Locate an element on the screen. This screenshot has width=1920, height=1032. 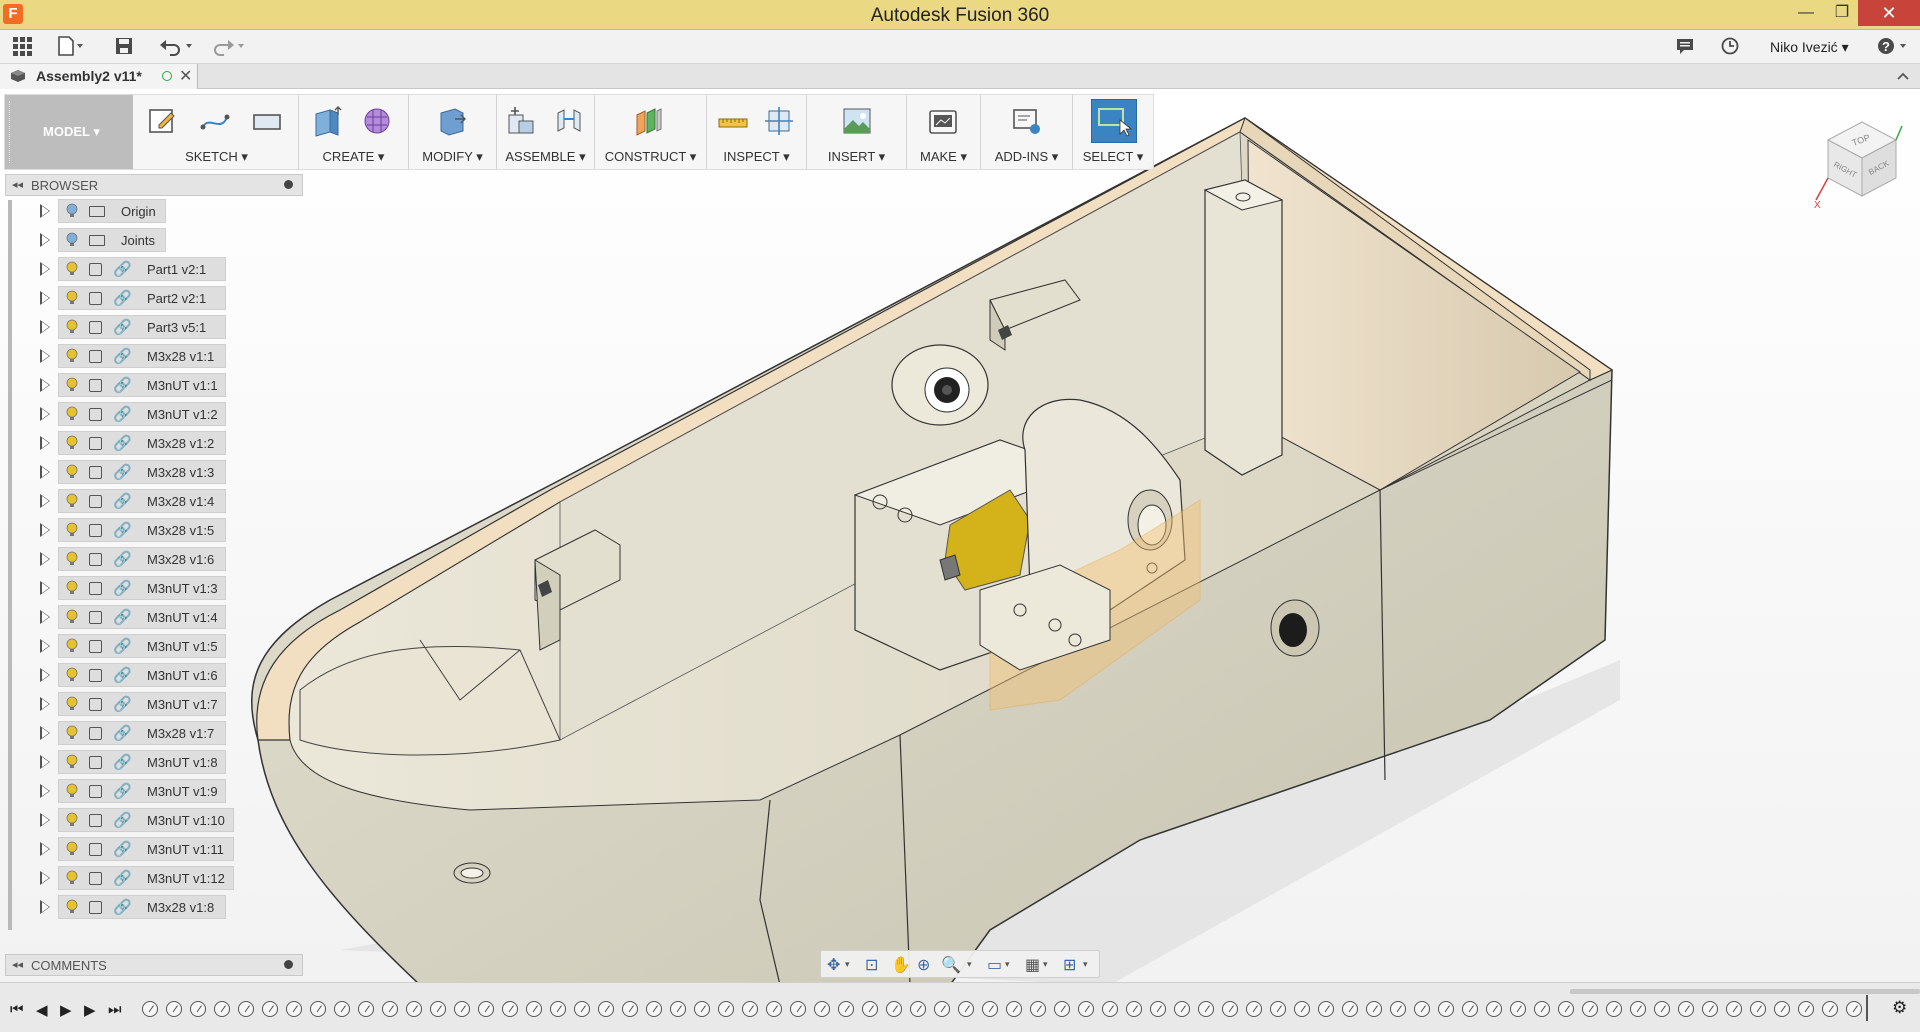
viewports-dropdown-icon: ▾ is located at coordinates (1085, 964).